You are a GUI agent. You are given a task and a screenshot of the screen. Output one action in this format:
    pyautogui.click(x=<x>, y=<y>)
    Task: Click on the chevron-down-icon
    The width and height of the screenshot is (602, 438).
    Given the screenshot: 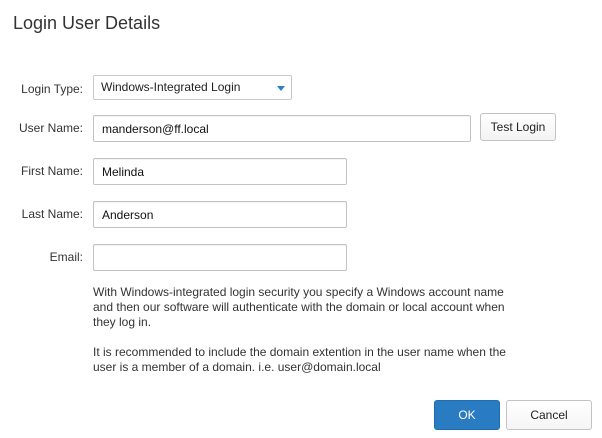 What is the action you would take?
    pyautogui.click(x=281, y=88)
    